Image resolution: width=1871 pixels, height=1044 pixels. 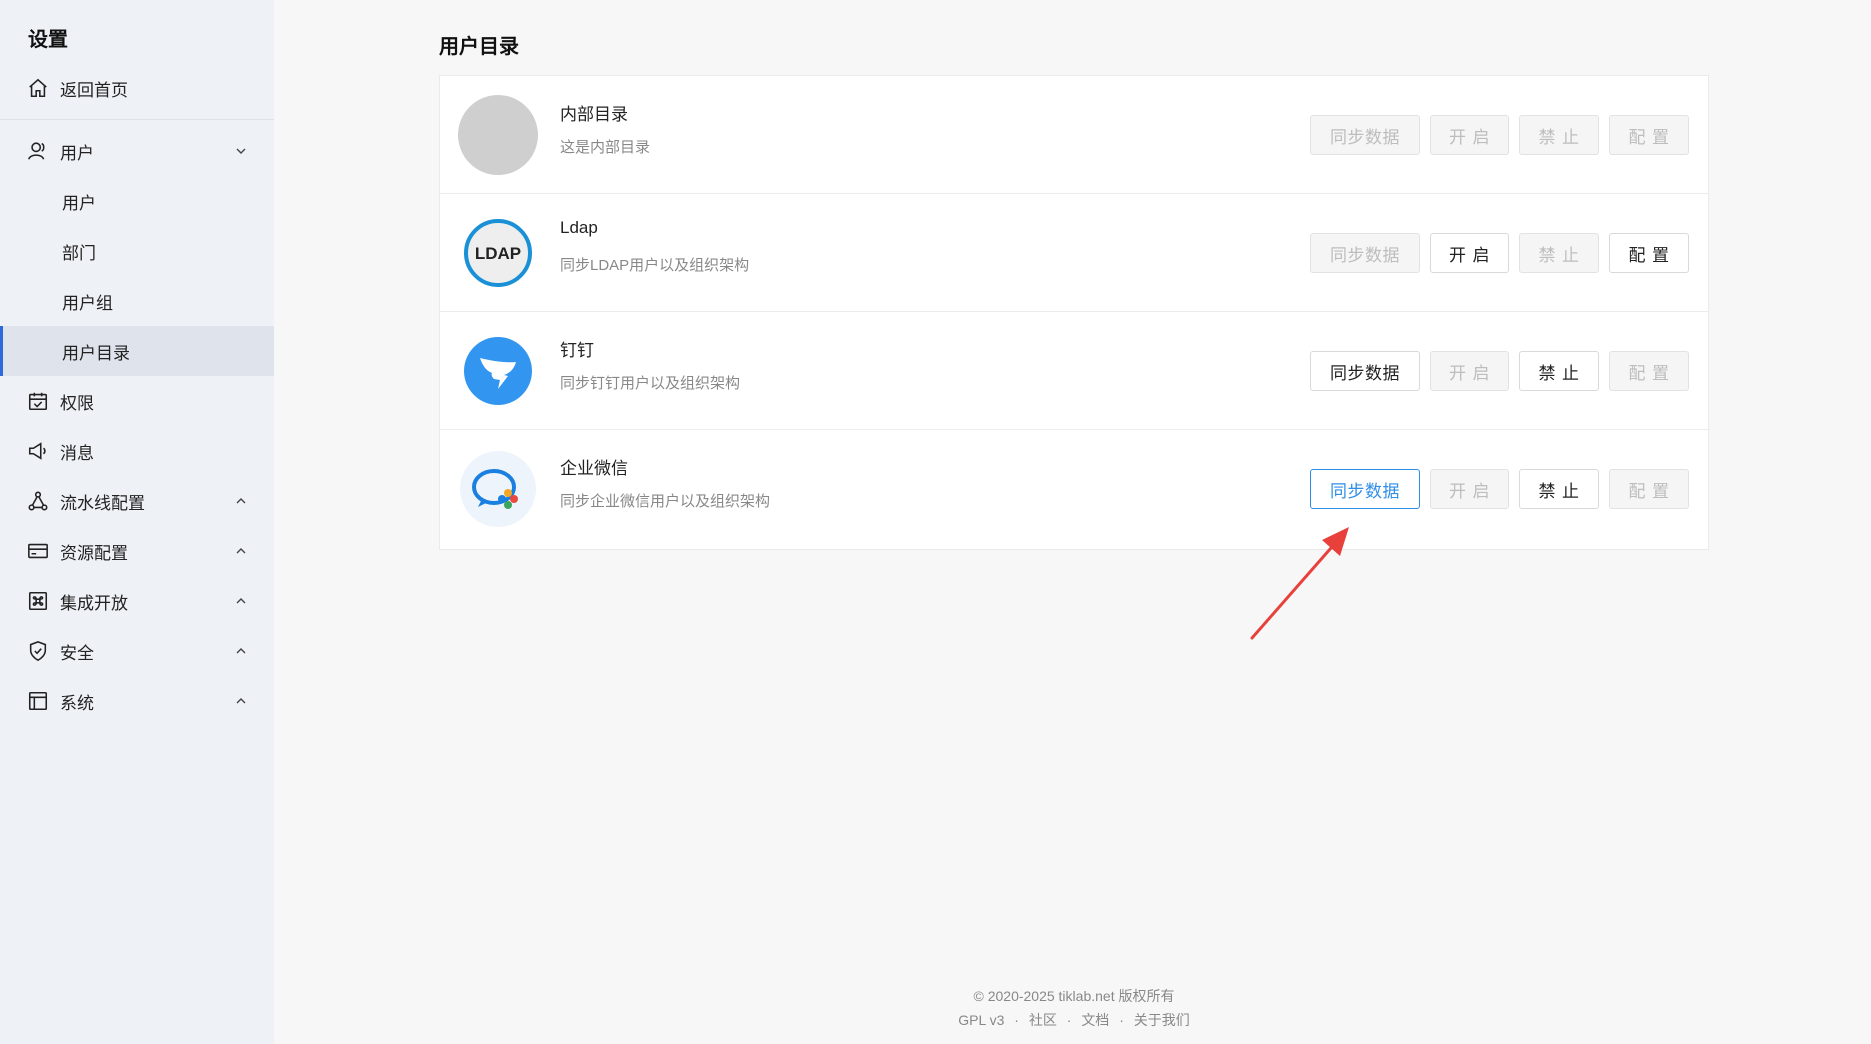 What do you see at coordinates (577, 350) in the screenshot?
I see `directory-name: 钉钉` at bounding box center [577, 350].